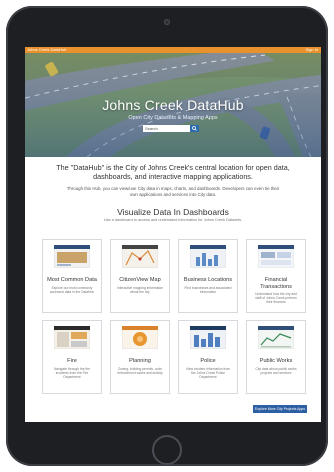 This screenshot has width=334, height=472. I want to click on card-label: Fire, so click(72, 361).